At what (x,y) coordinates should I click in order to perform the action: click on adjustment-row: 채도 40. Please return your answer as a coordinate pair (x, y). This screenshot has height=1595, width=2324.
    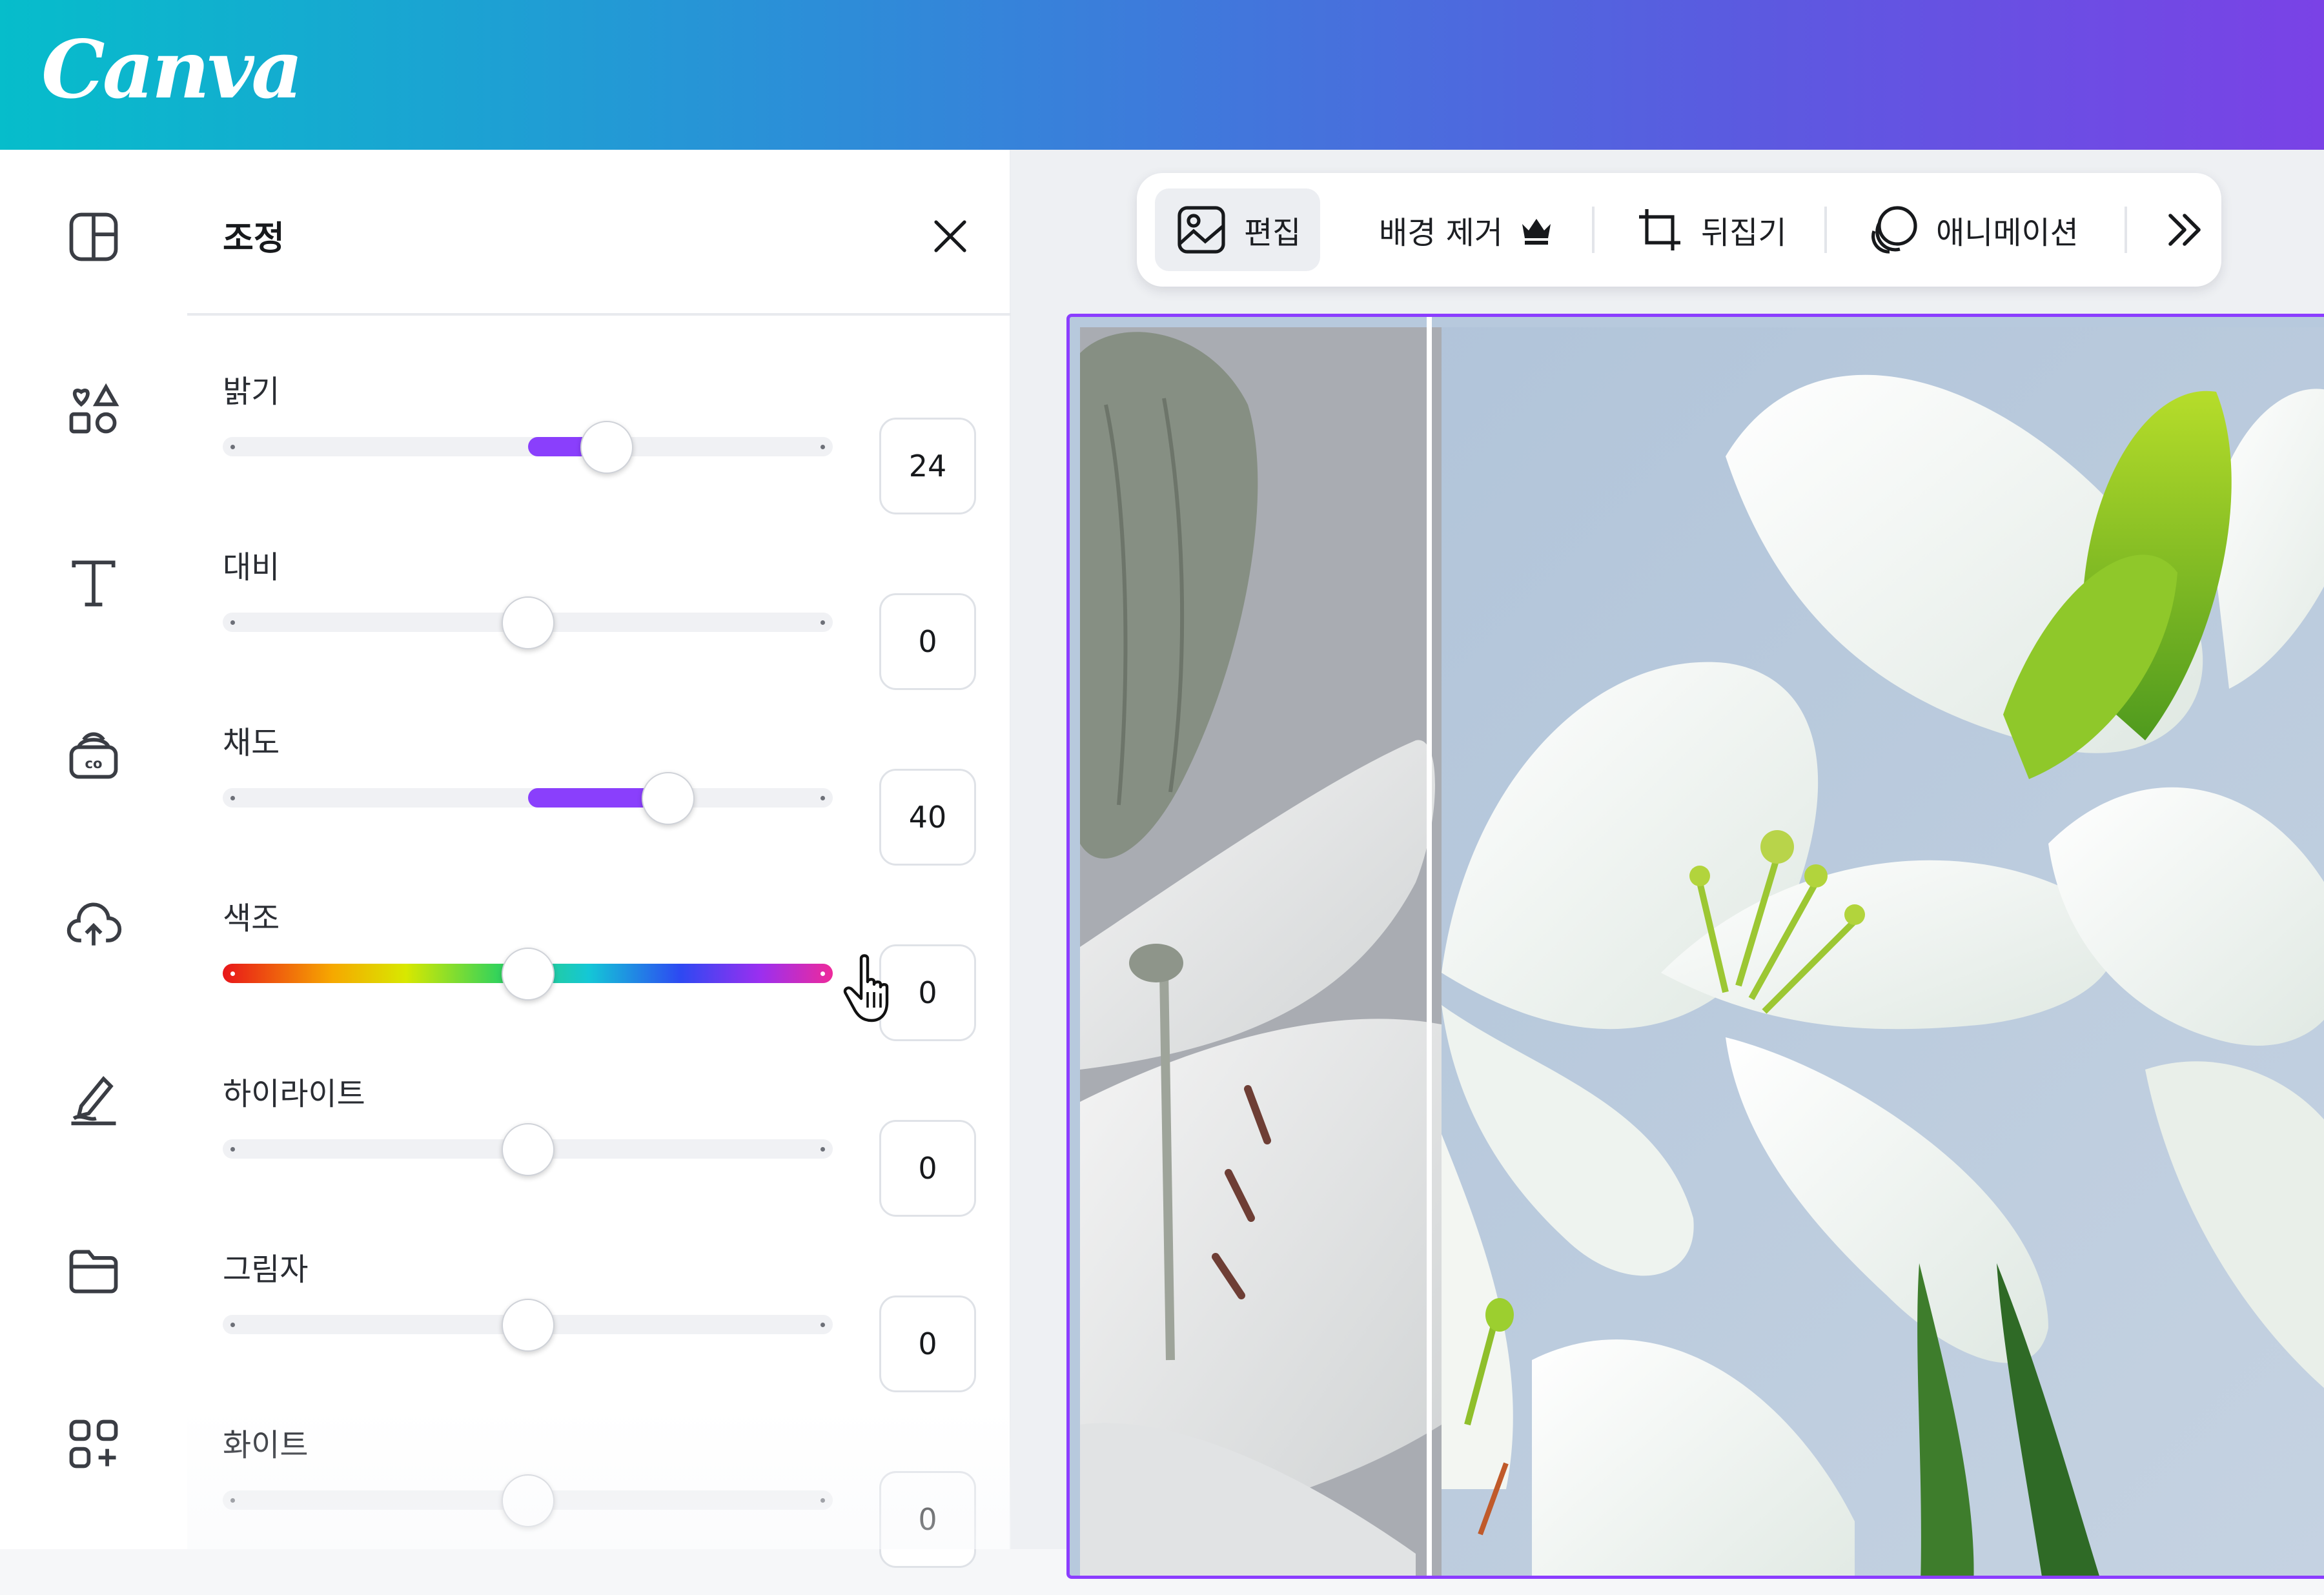
    Looking at the image, I should click on (599, 805).